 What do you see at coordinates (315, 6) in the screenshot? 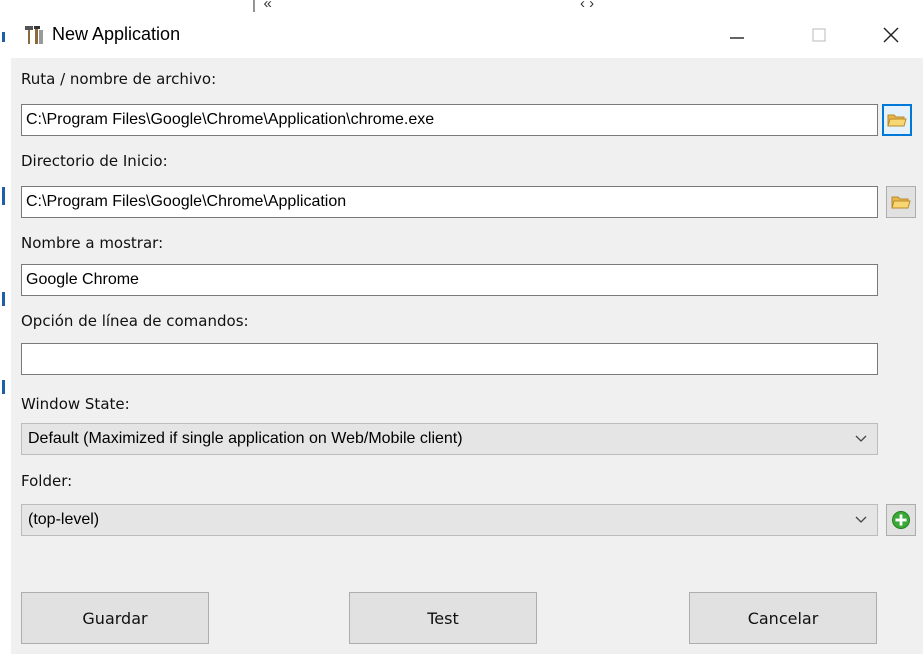
I see `background-text: │ « ▔▔▔▔▔▔▔▔▔` at bounding box center [315, 6].